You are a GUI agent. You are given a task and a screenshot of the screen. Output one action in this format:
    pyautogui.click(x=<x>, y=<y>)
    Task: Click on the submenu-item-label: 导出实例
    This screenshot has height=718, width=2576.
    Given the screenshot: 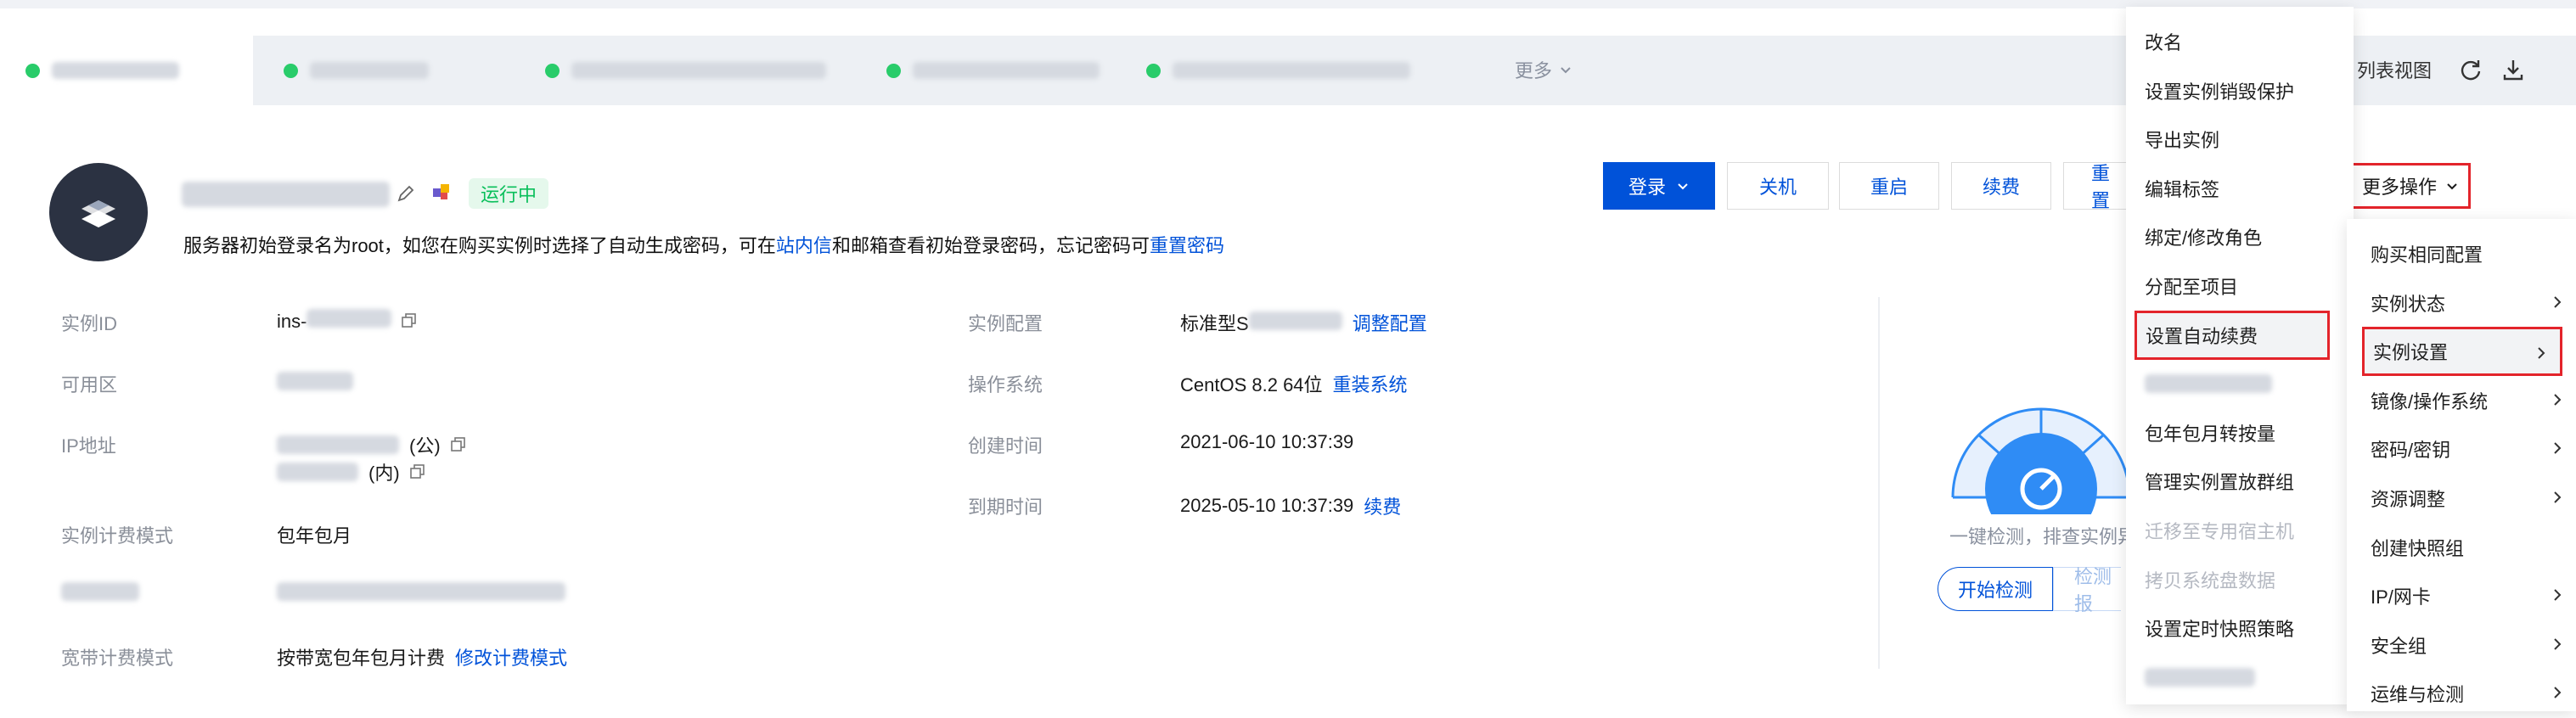 What is the action you would take?
    pyautogui.click(x=2182, y=141)
    